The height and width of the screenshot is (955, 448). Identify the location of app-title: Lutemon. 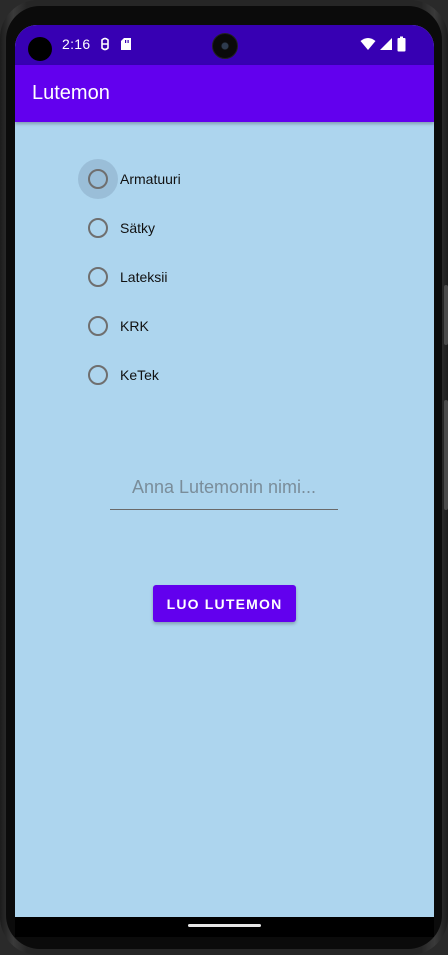
(71, 93).